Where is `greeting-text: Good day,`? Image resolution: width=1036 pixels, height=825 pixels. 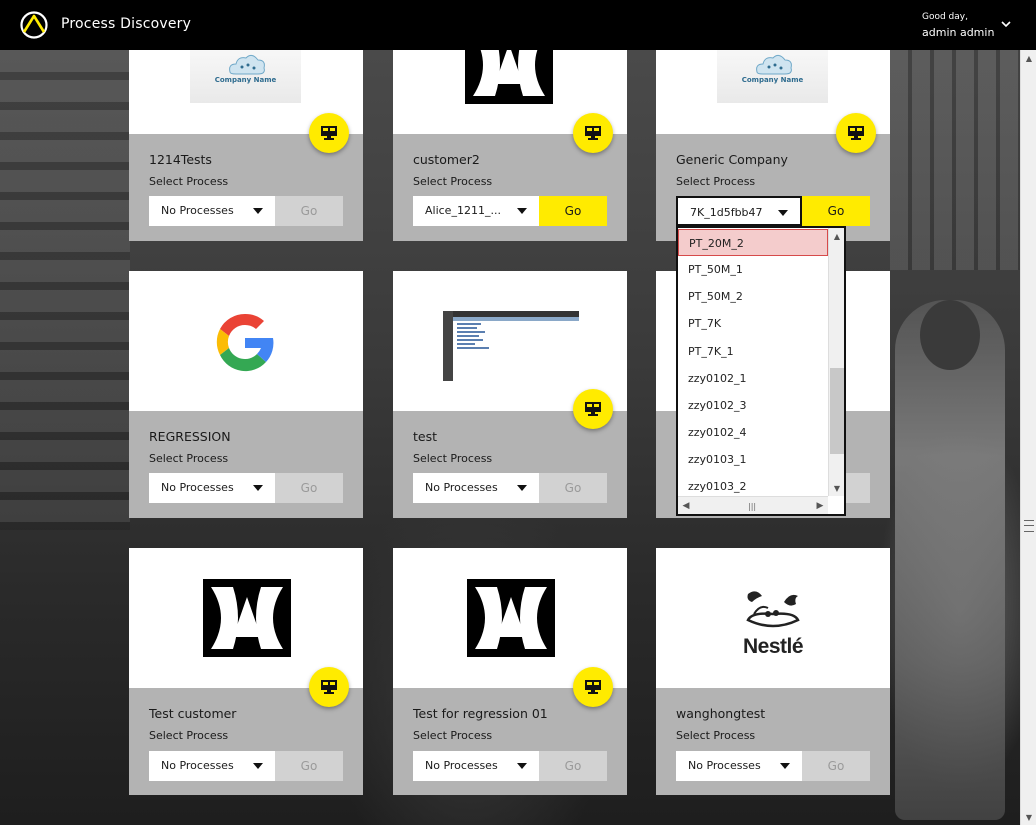
greeting-text: Good day, is located at coordinates (945, 17).